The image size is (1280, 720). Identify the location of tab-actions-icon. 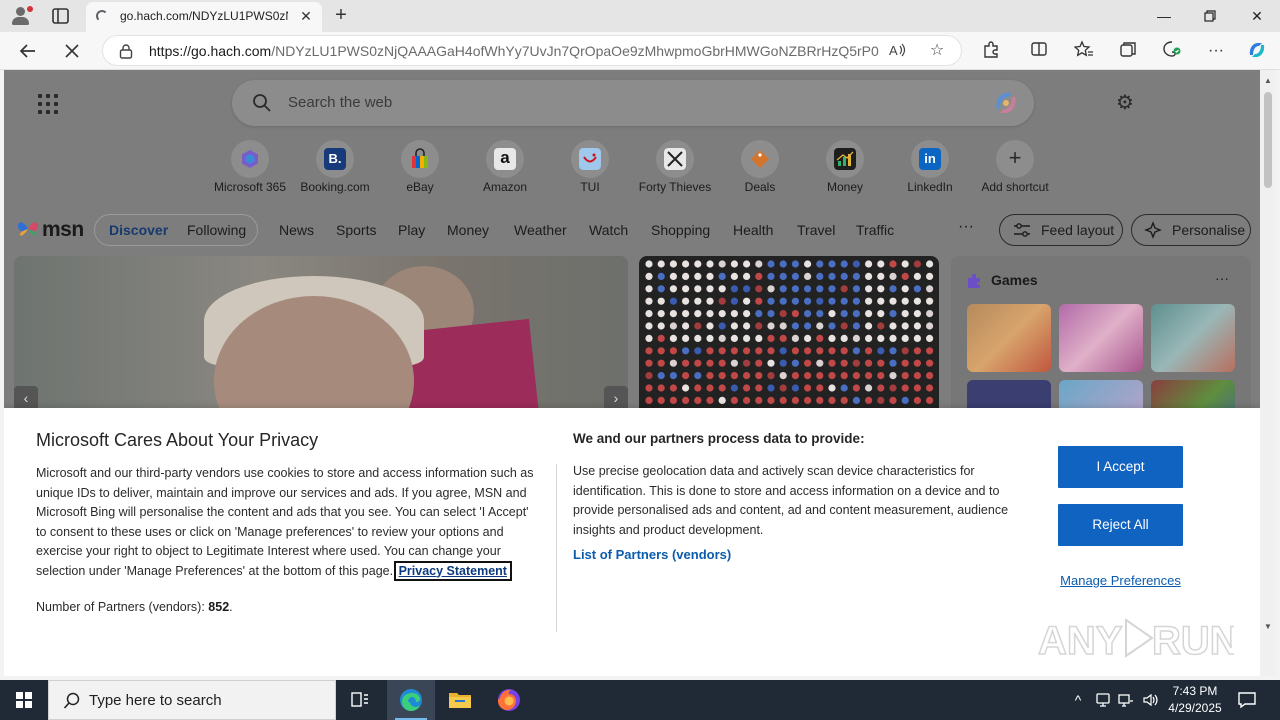
(61, 16).